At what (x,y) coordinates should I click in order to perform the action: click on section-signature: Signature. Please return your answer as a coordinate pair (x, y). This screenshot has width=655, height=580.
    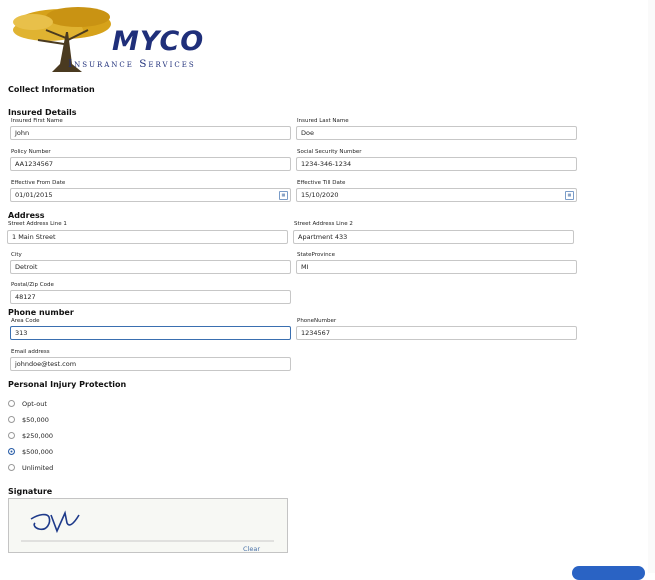
    Looking at the image, I should click on (30, 491).